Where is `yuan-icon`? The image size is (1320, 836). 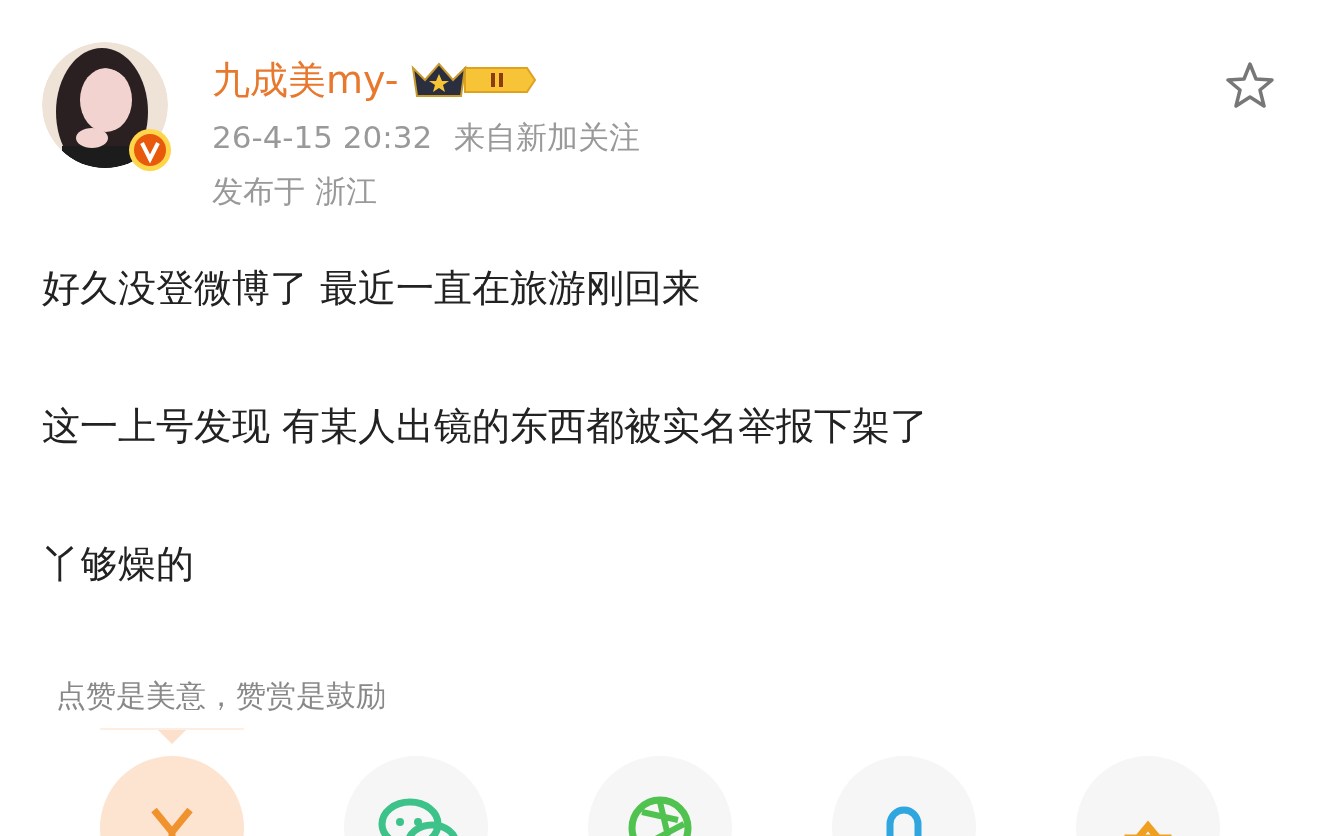
yuan-icon is located at coordinates (172, 821).